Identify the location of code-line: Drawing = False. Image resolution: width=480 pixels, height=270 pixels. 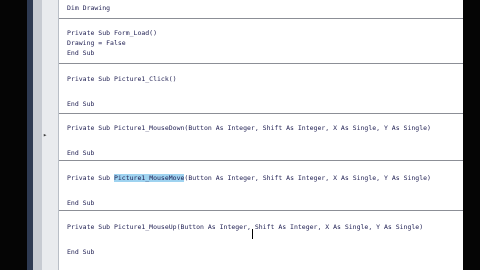
(96, 43).